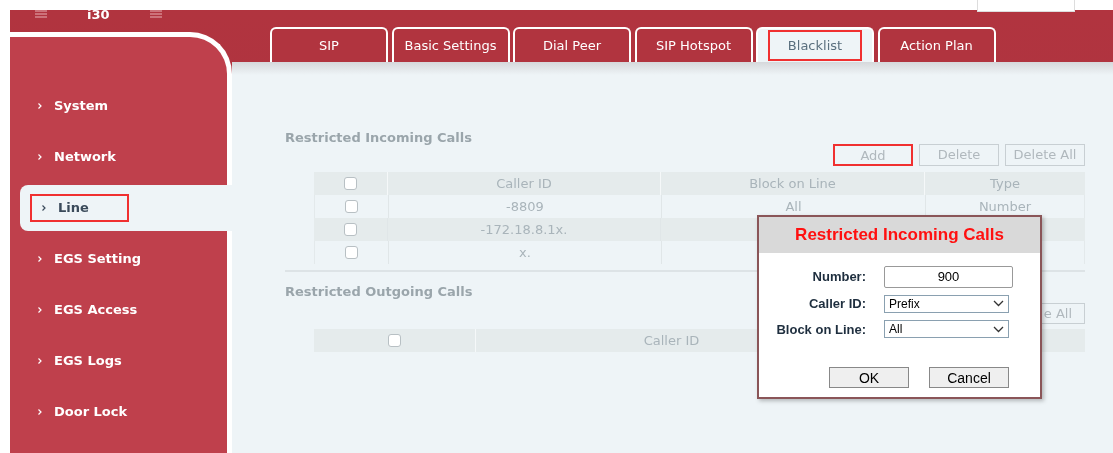 This screenshot has width=1113, height=453. I want to click on sidebar-item: Door Lock, so click(69, 411).